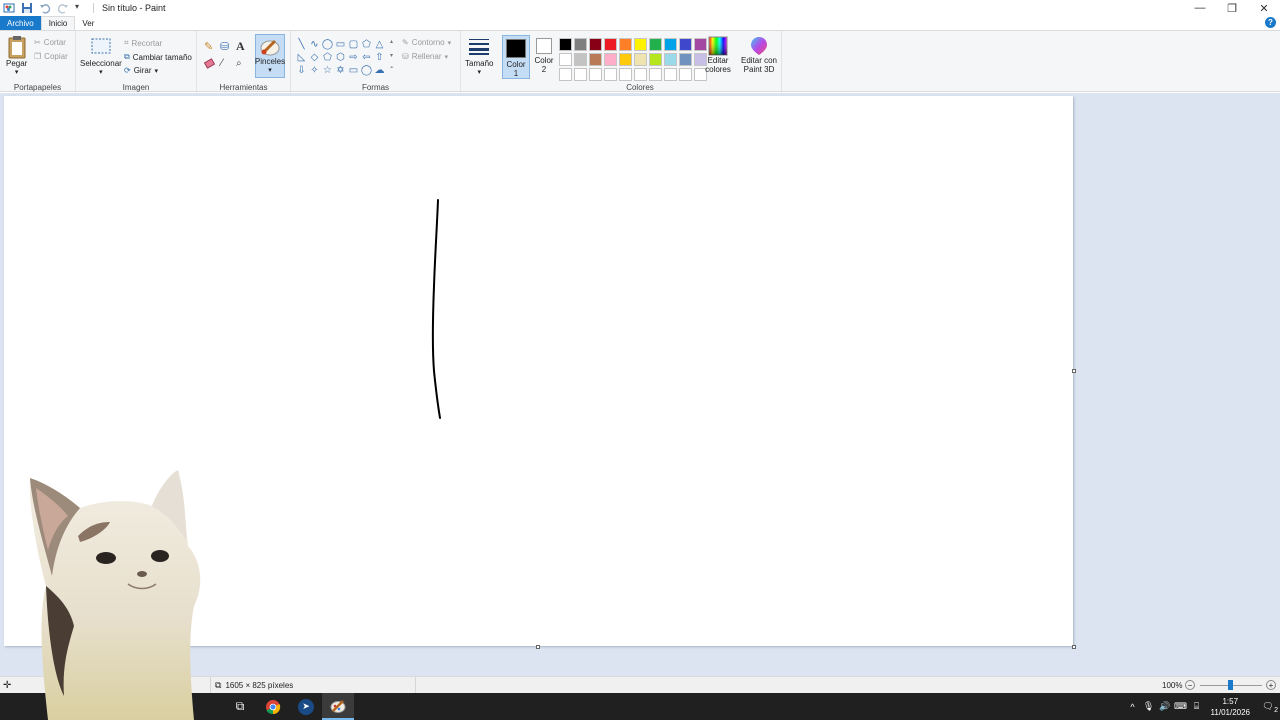 Image resolution: width=1280 pixels, height=720 pixels. What do you see at coordinates (306, 706) in the screenshot?
I see `steam-taskbar-button: ➤` at bounding box center [306, 706].